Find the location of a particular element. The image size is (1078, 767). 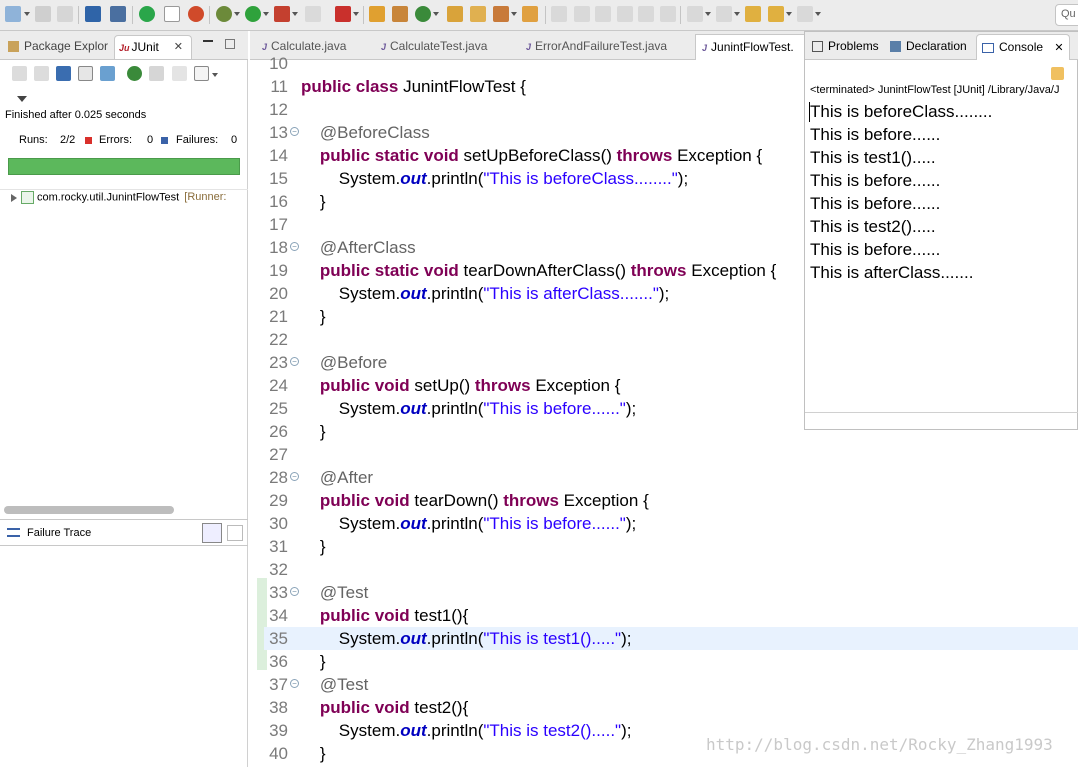

code-line: 34 public void test1(){ is located at coordinates (671, 615).